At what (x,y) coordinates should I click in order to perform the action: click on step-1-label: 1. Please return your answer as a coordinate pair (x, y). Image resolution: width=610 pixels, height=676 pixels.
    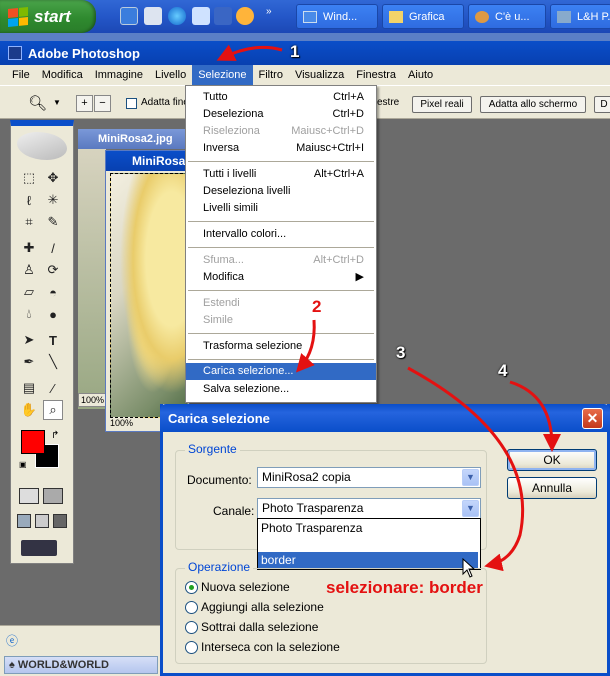
    Looking at the image, I should click on (295, 51).